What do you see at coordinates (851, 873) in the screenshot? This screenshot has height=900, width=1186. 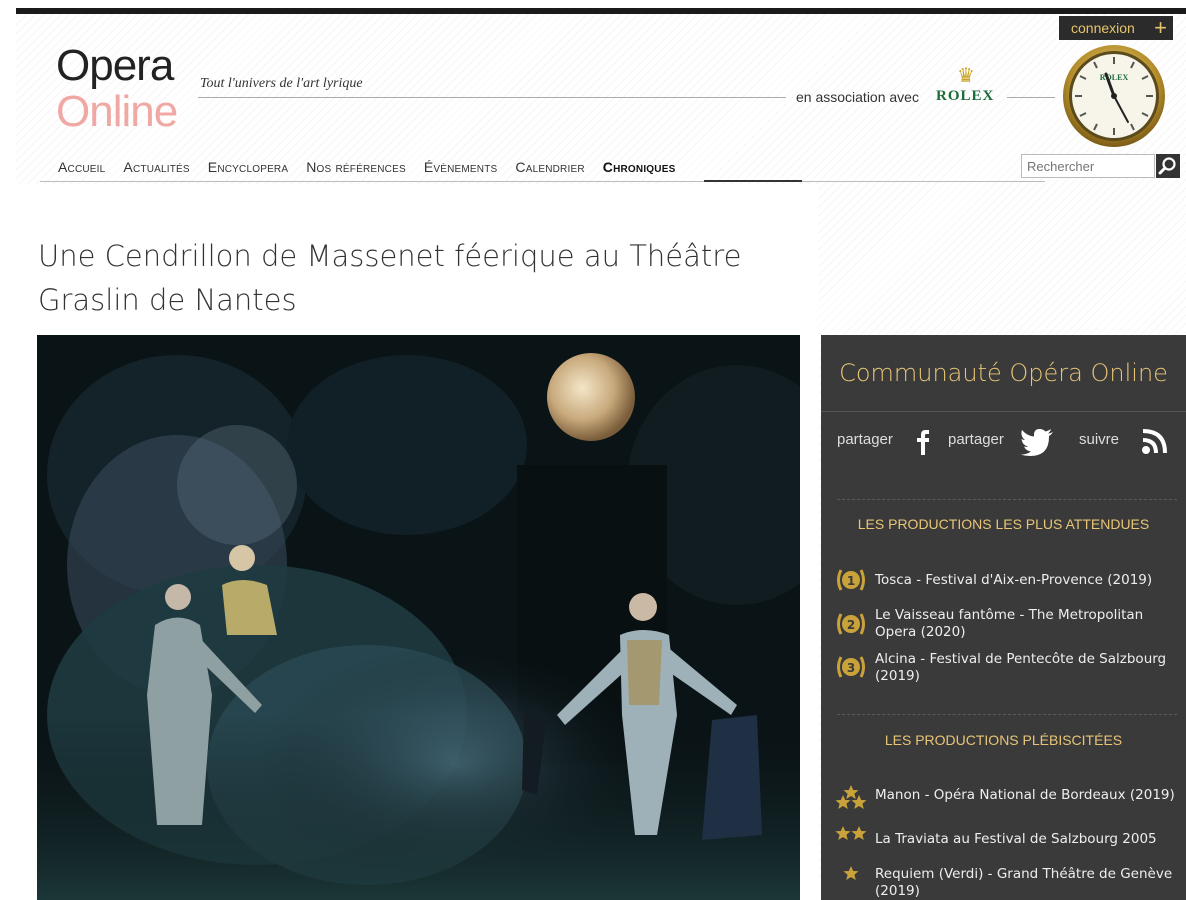 I see `one-star-icon` at bounding box center [851, 873].